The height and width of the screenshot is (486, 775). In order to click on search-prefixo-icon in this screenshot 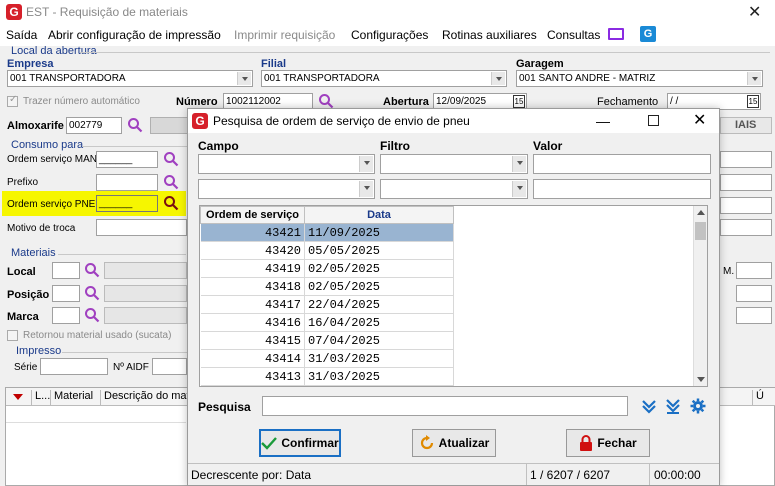, I will do `click(171, 182)`.